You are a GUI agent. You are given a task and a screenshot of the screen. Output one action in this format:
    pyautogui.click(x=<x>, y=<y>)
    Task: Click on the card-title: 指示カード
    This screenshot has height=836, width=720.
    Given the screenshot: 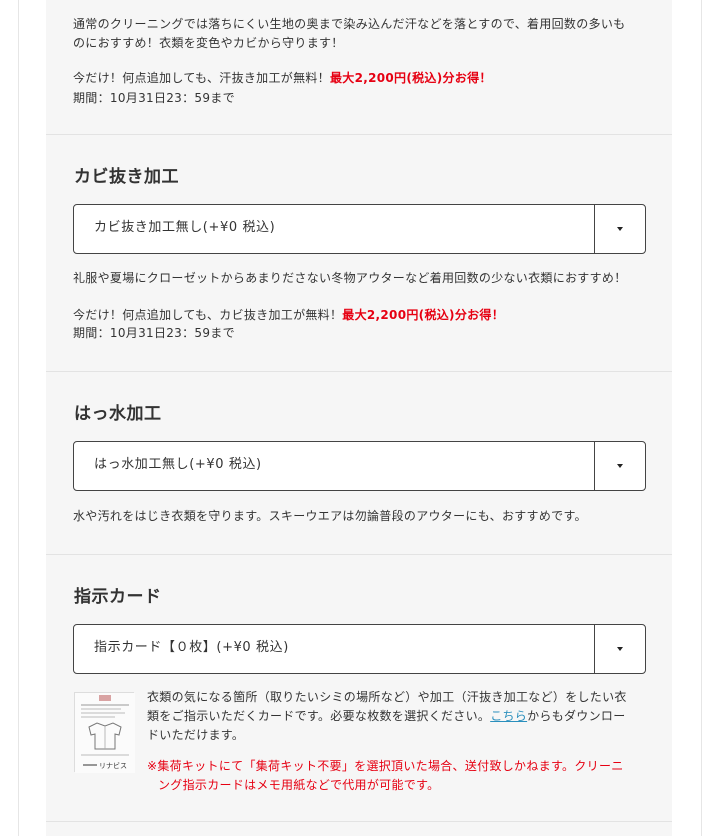 What is the action you would take?
    pyautogui.click(x=118, y=597)
    